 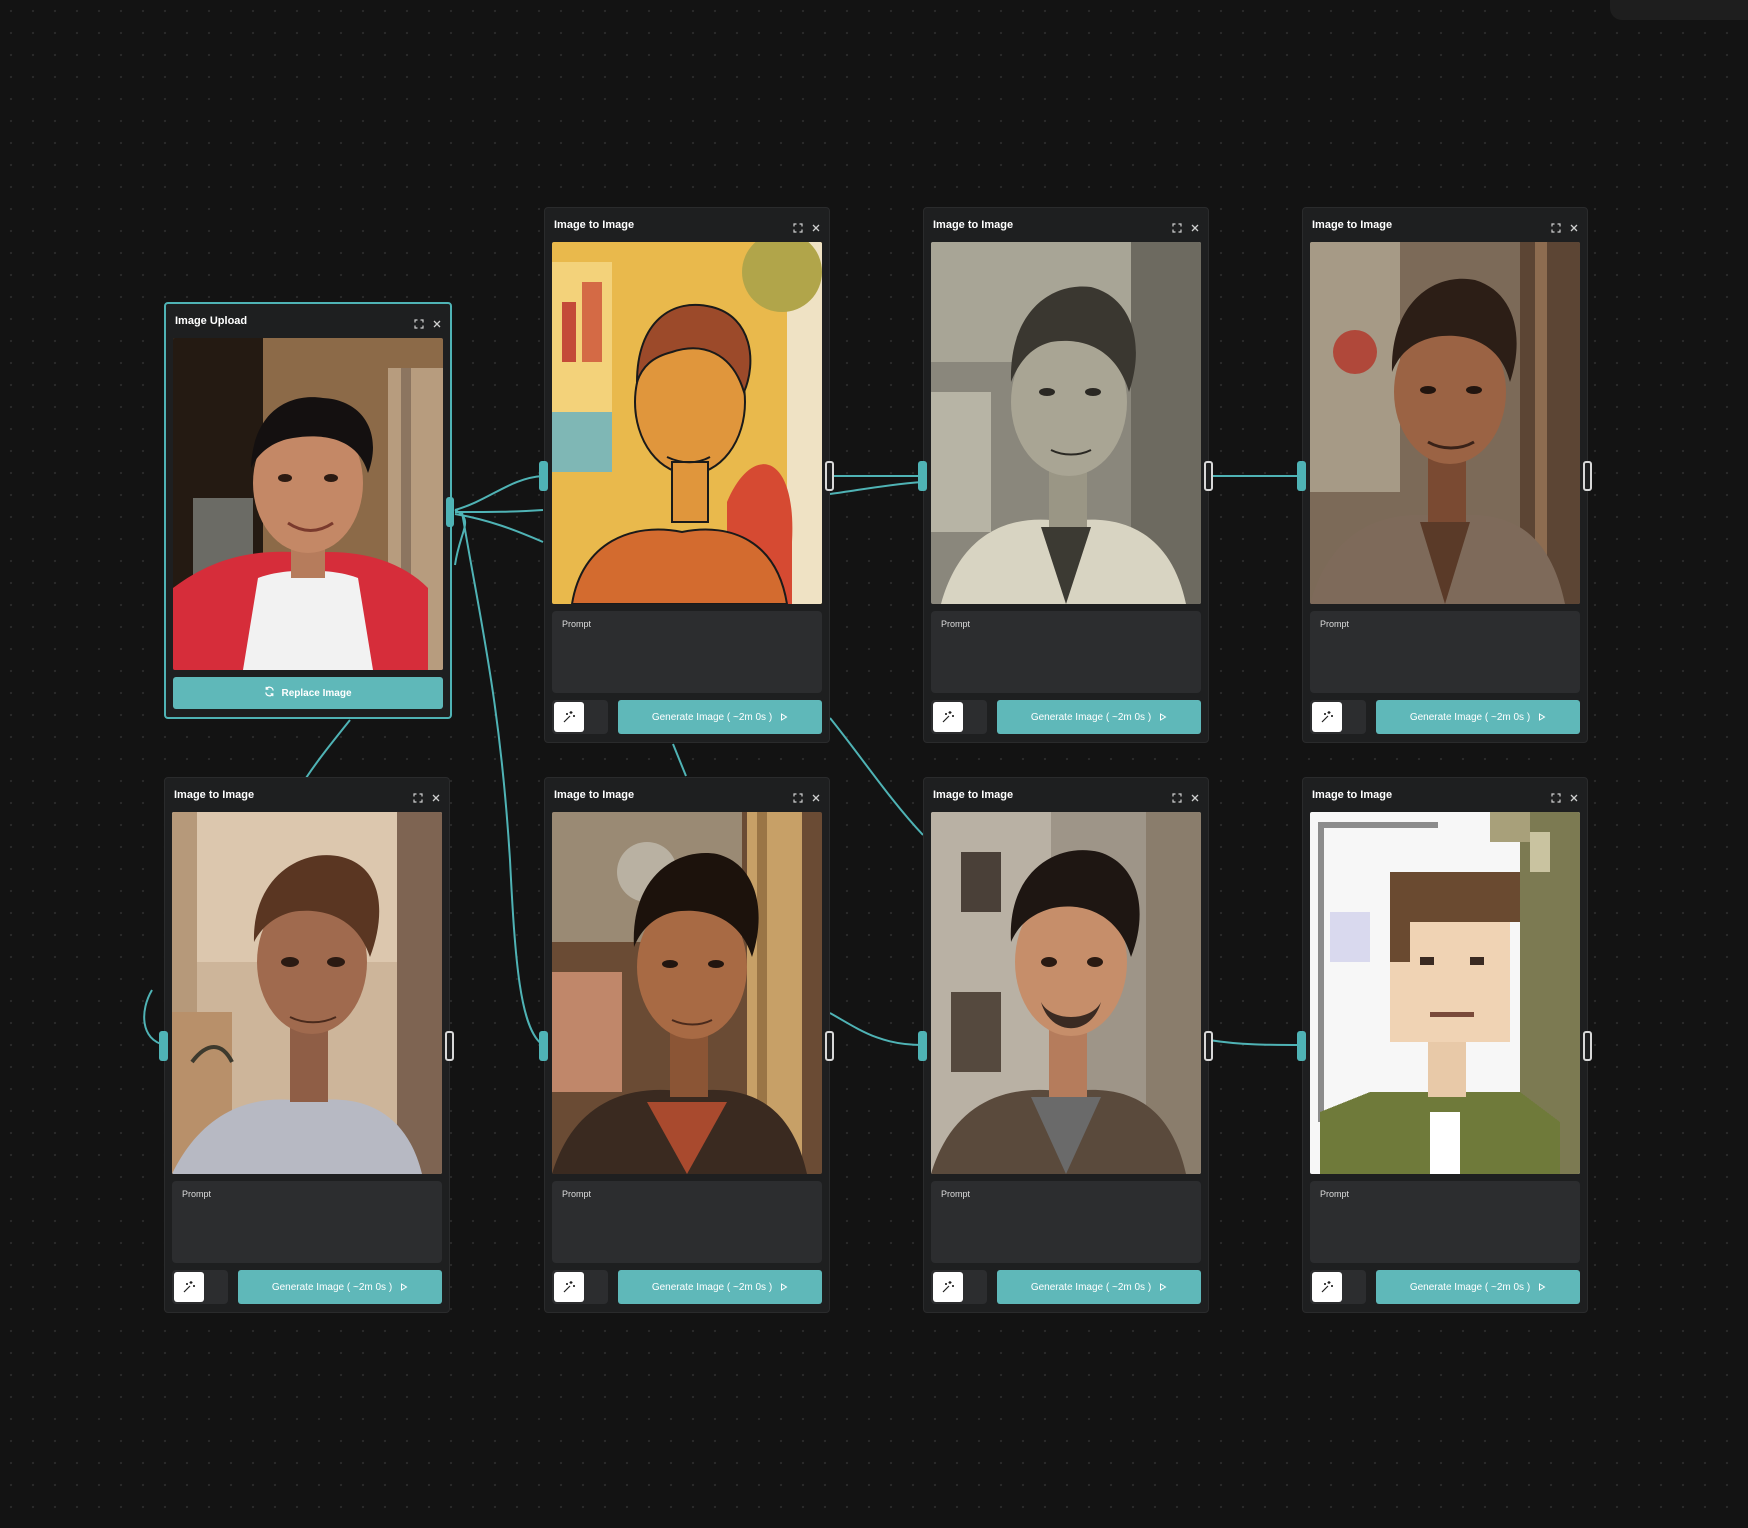 What do you see at coordinates (1445, 423) in the screenshot?
I see `generated-image-painterly` at bounding box center [1445, 423].